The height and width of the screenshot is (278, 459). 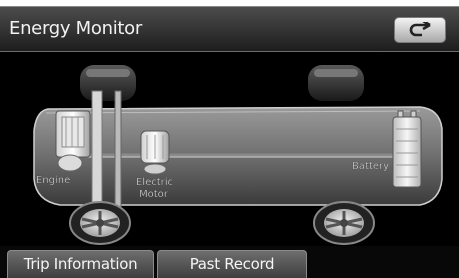 I want to click on axle-shaft, so click(x=97, y=152).